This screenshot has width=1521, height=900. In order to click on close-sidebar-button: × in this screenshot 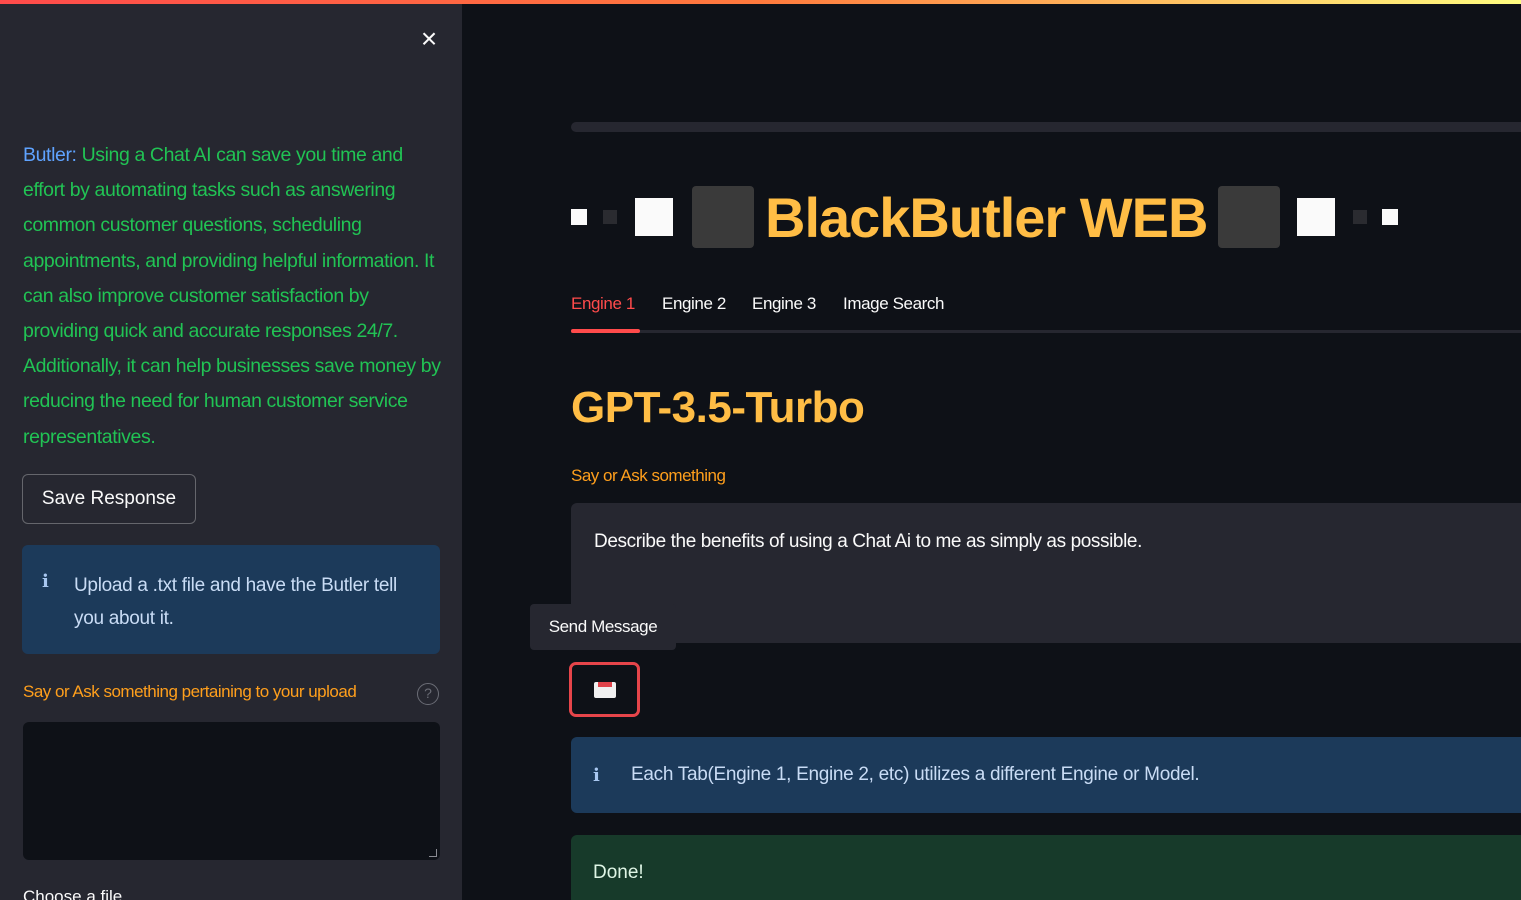, I will do `click(429, 39)`.